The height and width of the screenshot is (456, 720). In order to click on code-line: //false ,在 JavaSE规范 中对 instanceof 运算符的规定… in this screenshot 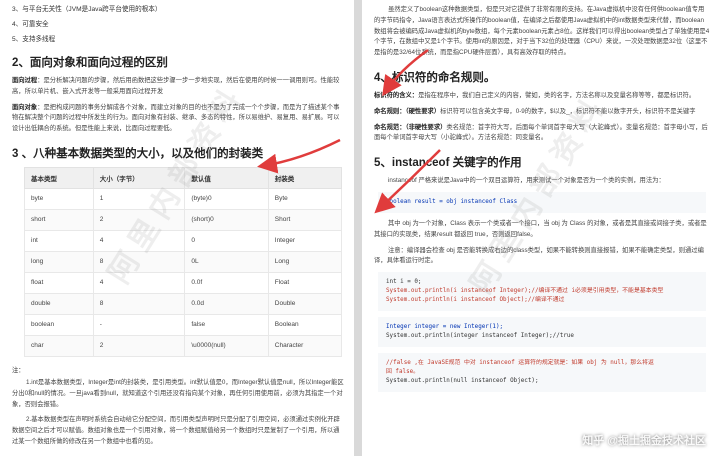, I will do `click(520, 363)`.